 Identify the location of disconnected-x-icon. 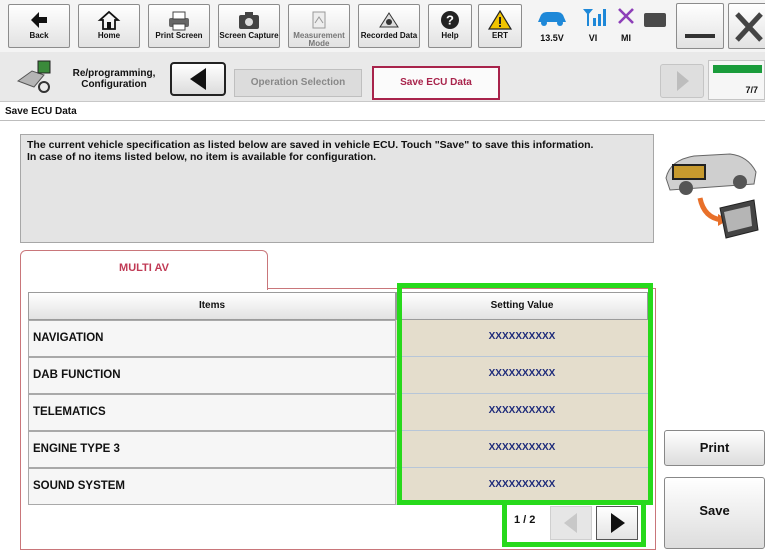
(626, 16).